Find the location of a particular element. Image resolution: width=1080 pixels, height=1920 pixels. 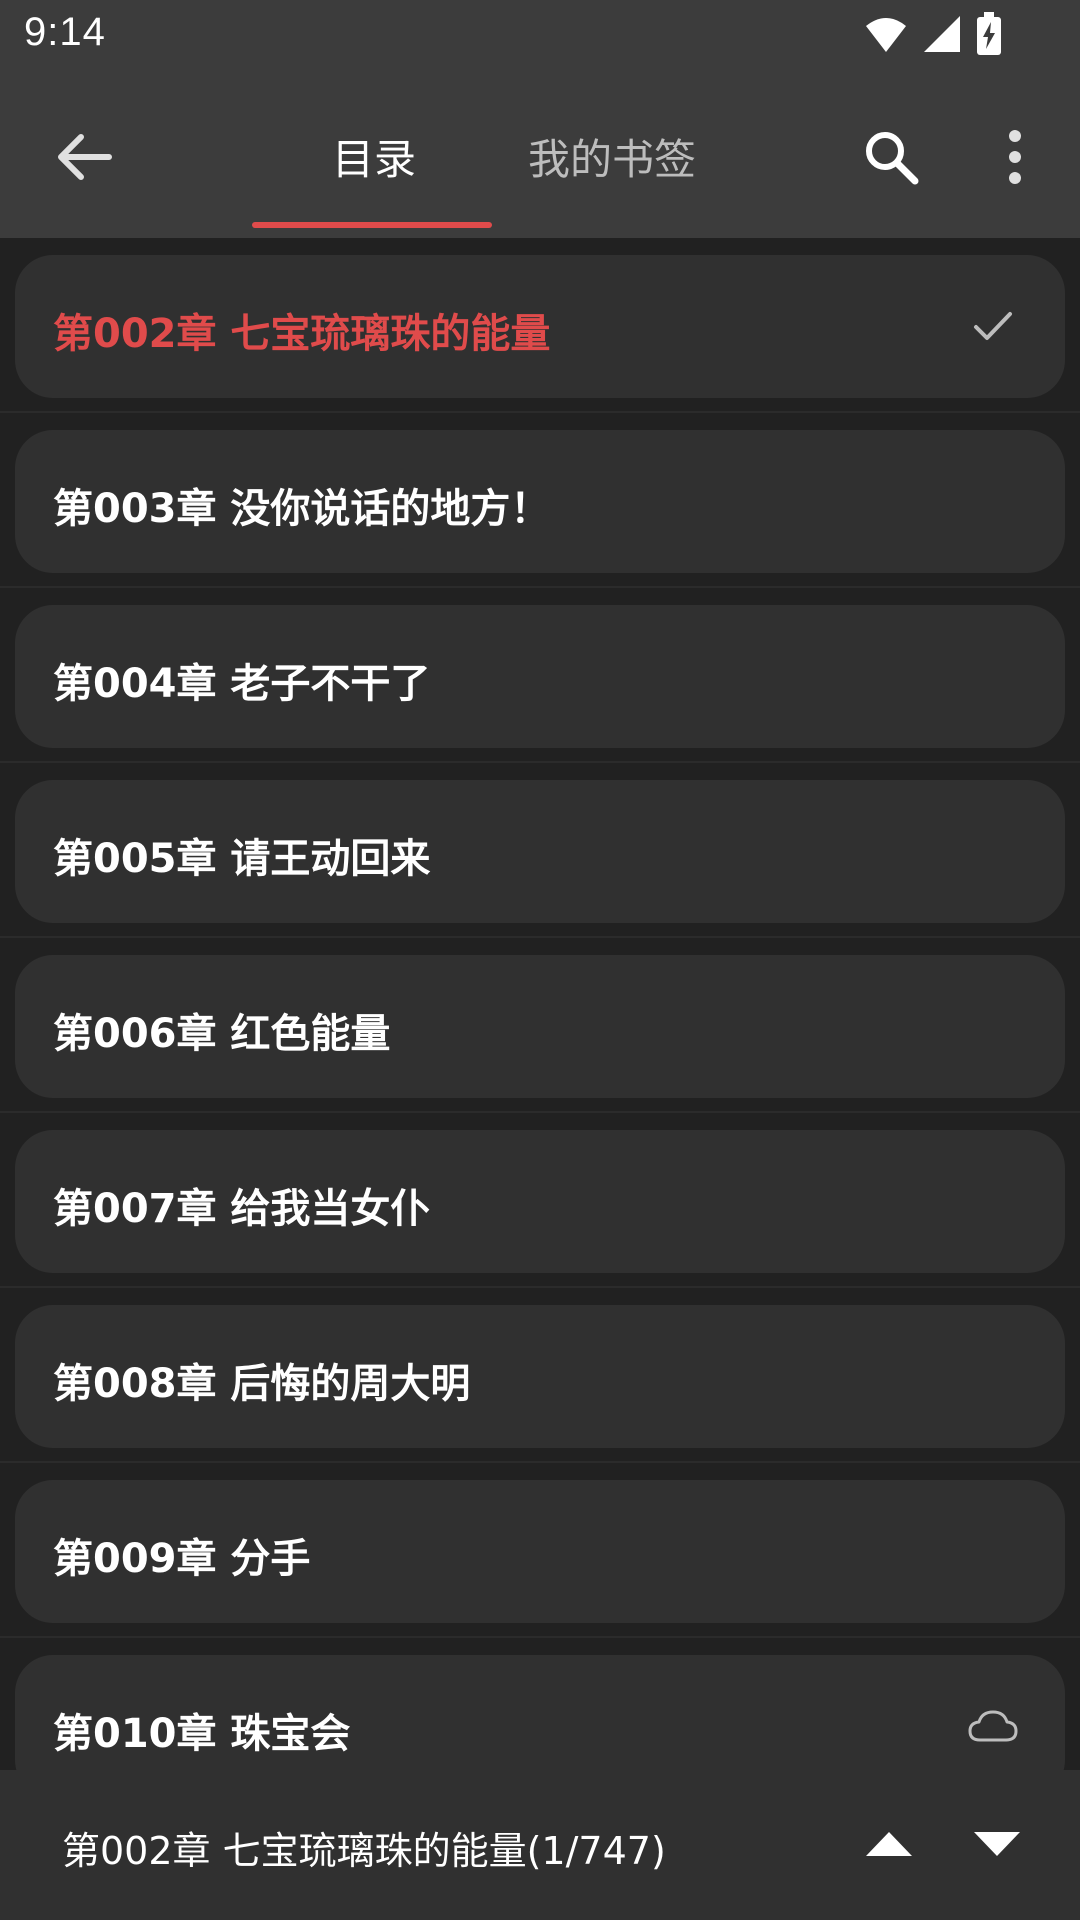

search-button is located at coordinates (891, 157).